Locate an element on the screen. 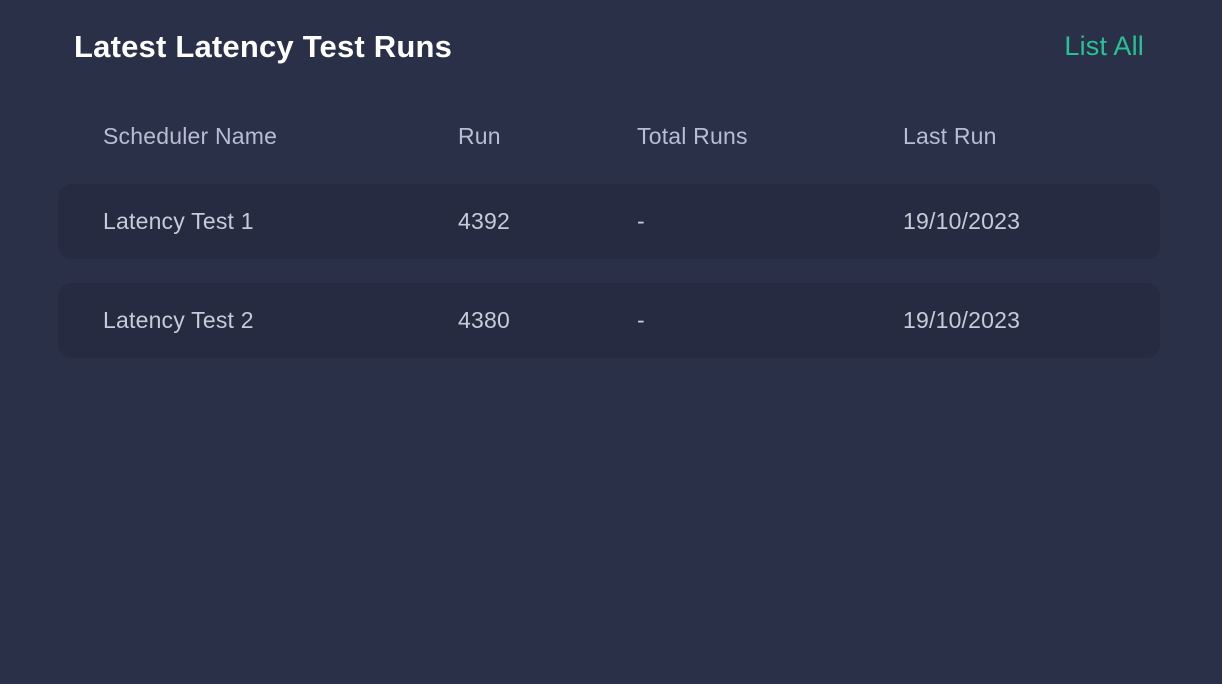 This screenshot has width=1222, height=684. column-header-run: Run is located at coordinates (479, 135).